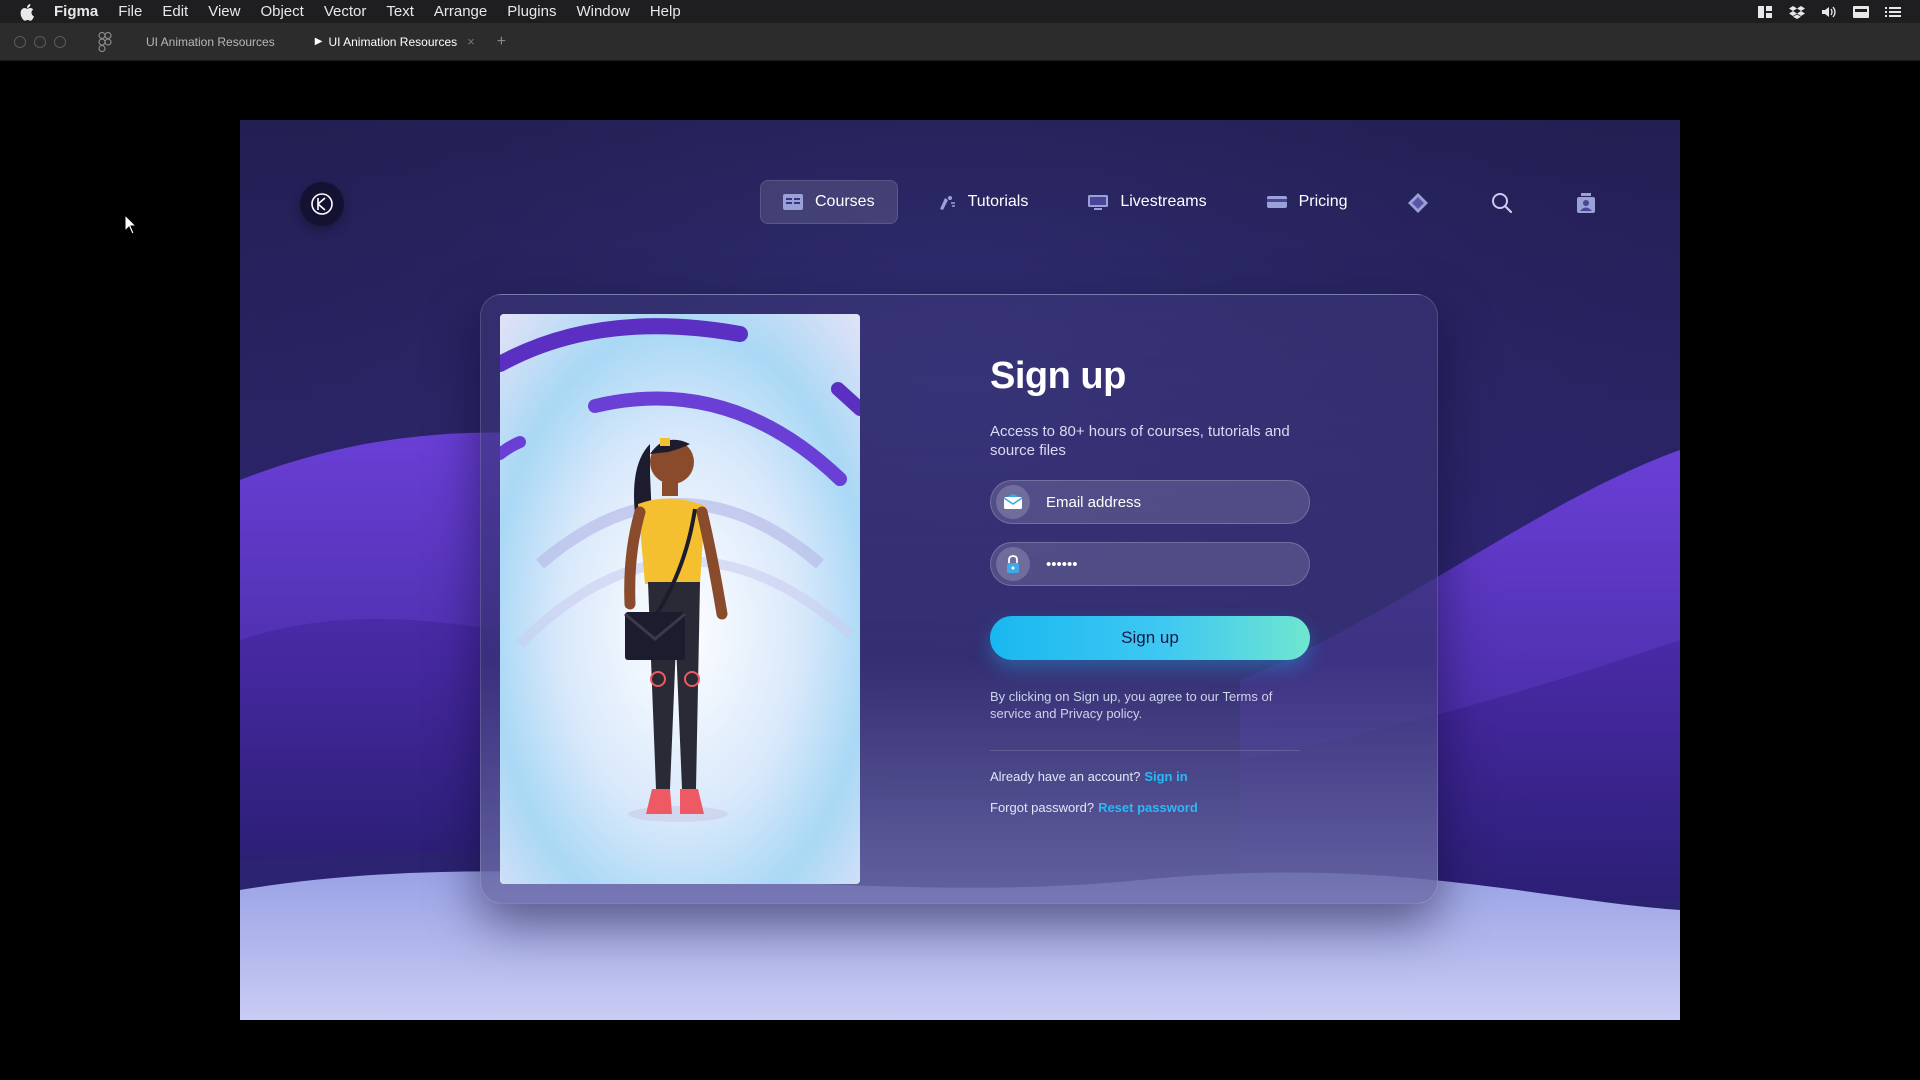  I want to click on nav-item-courses: Courses, so click(829, 202).